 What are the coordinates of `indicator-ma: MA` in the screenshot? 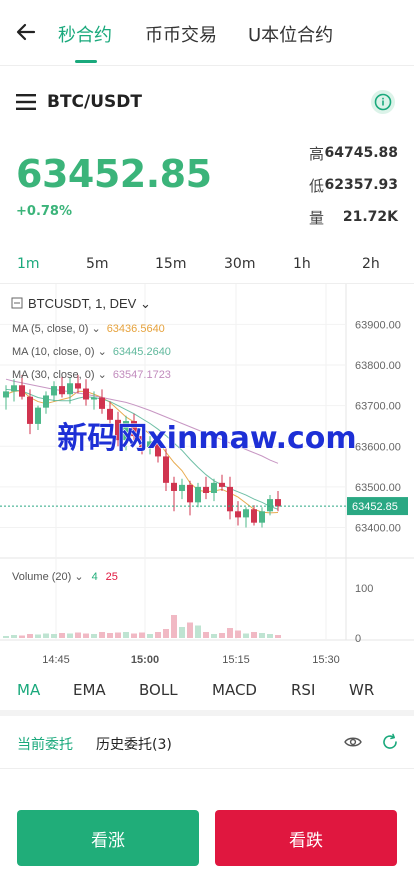 It's located at (28, 690).